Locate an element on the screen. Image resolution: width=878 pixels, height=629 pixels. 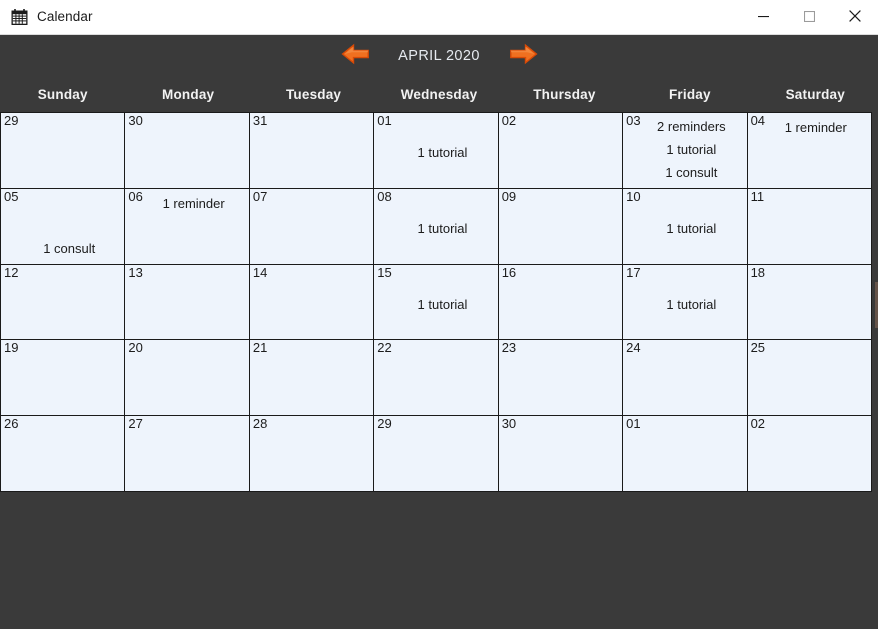
title-bar-left: Calendar is located at coordinates (46, 17).